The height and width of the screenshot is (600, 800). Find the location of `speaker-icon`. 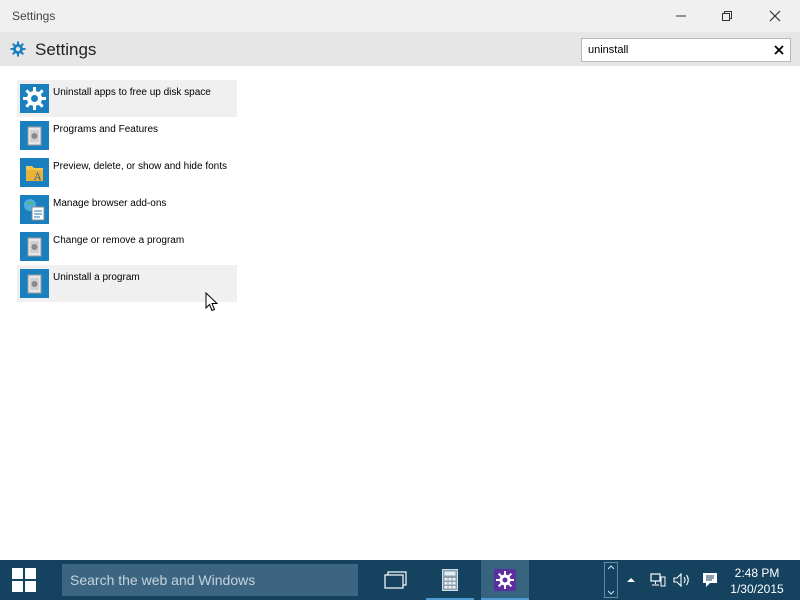

speaker-icon is located at coordinates (681, 580).